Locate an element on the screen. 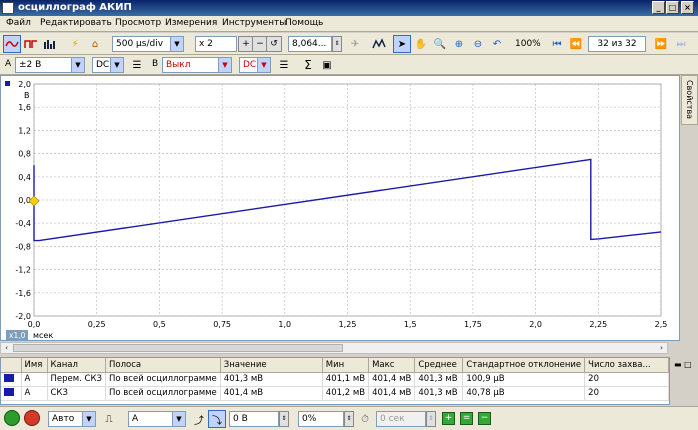  maximize-button: □ is located at coordinates (672, 7).